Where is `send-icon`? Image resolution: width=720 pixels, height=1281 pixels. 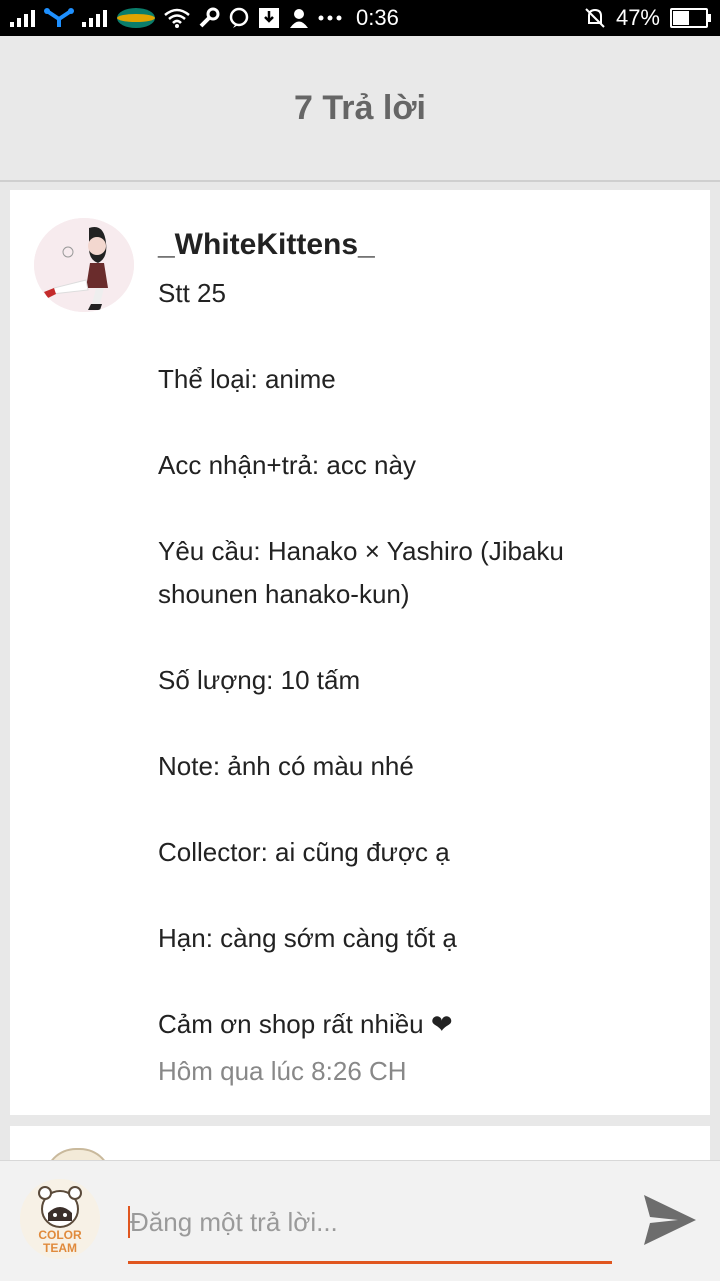
send-icon is located at coordinates (670, 1220).